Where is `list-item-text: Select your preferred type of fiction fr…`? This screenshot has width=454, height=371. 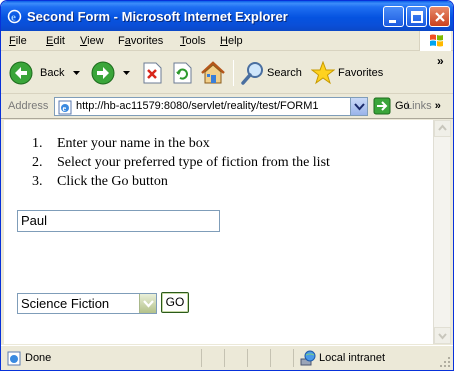 list-item-text: Select your preferred type of fiction fr… is located at coordinates (193, 162).